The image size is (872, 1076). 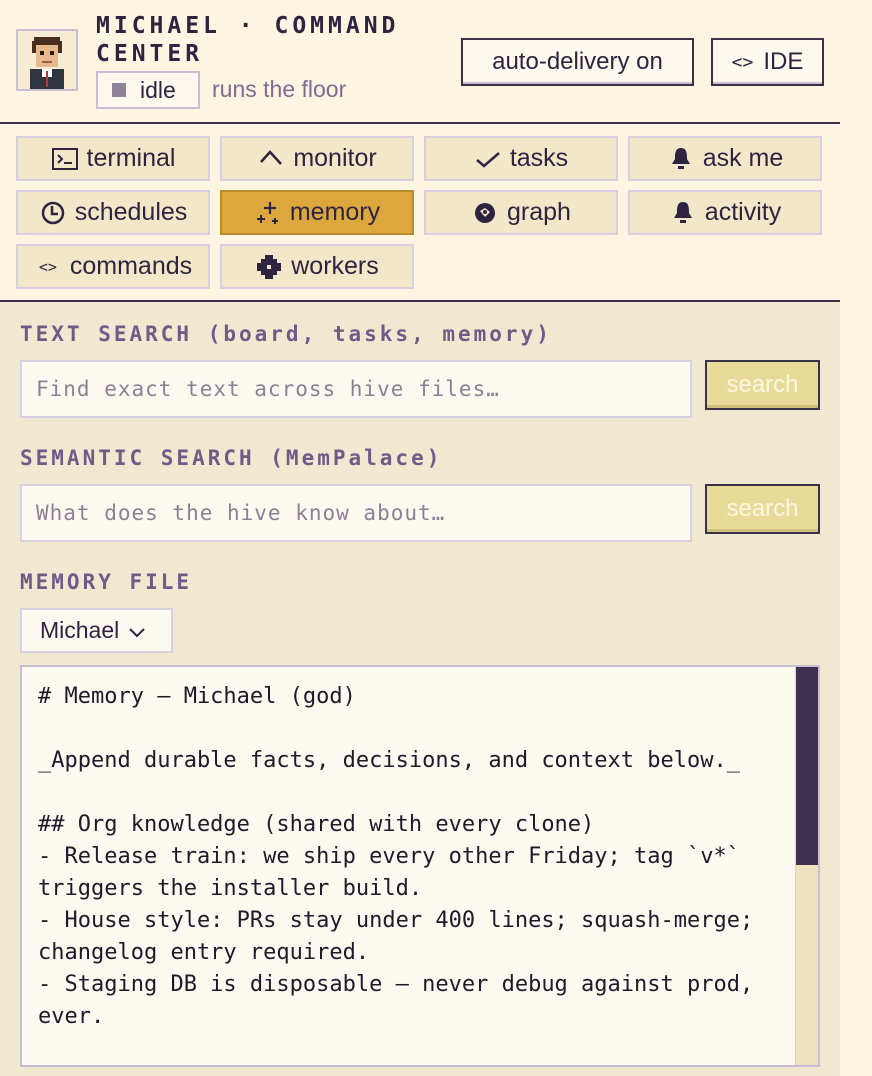 I want to click on tab-tasks: tasks, so click(x=521, y=158).